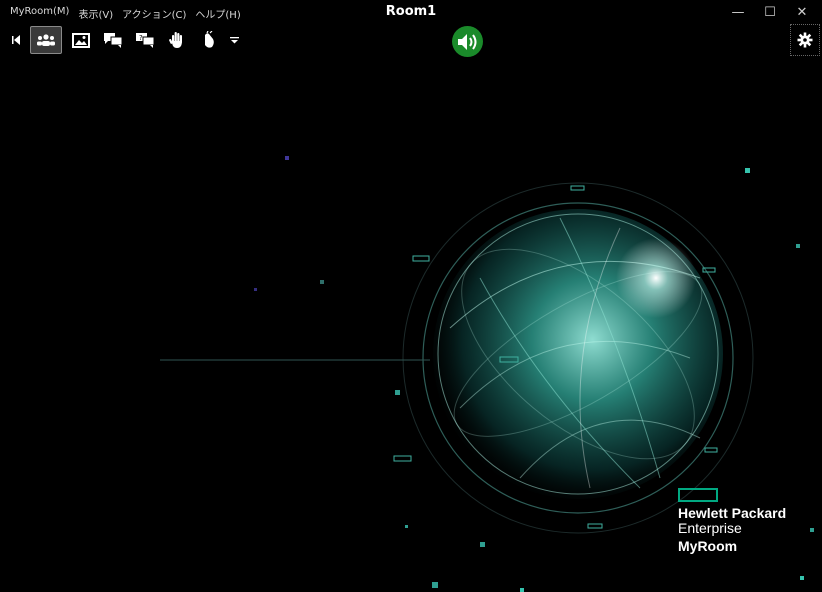 The width and height of the screenshot is (822, 592). I want to click on clap-hands-icon, so click(209, 40).